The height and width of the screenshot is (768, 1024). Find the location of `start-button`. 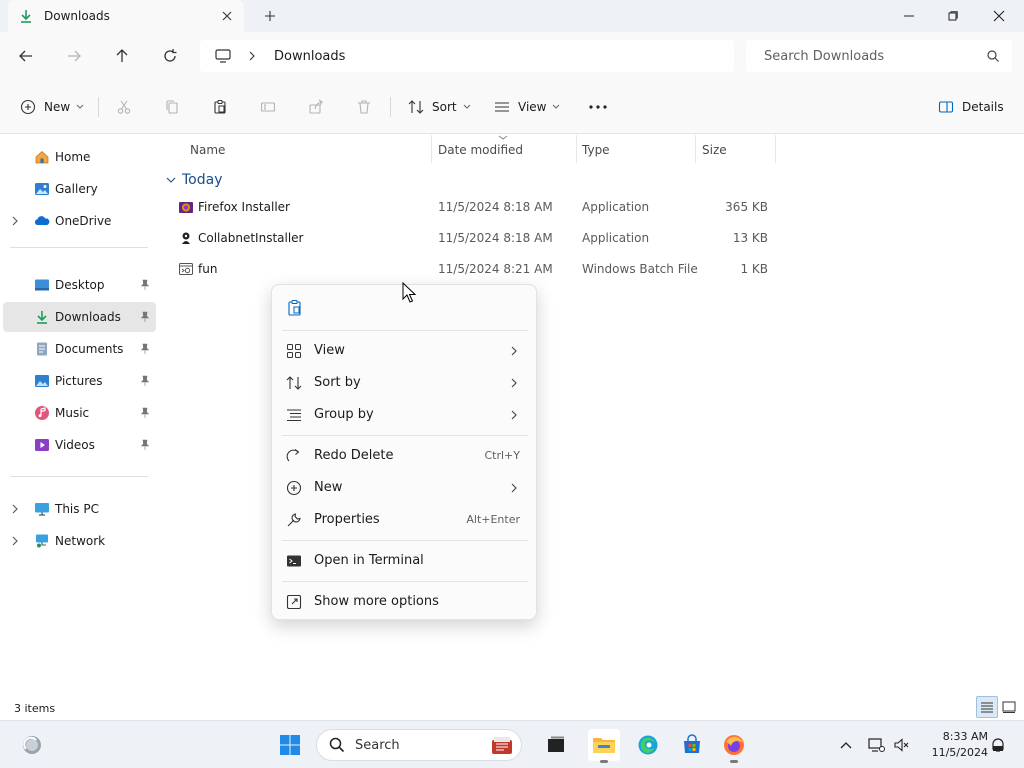

start-button is located at coordinates (290, 745).